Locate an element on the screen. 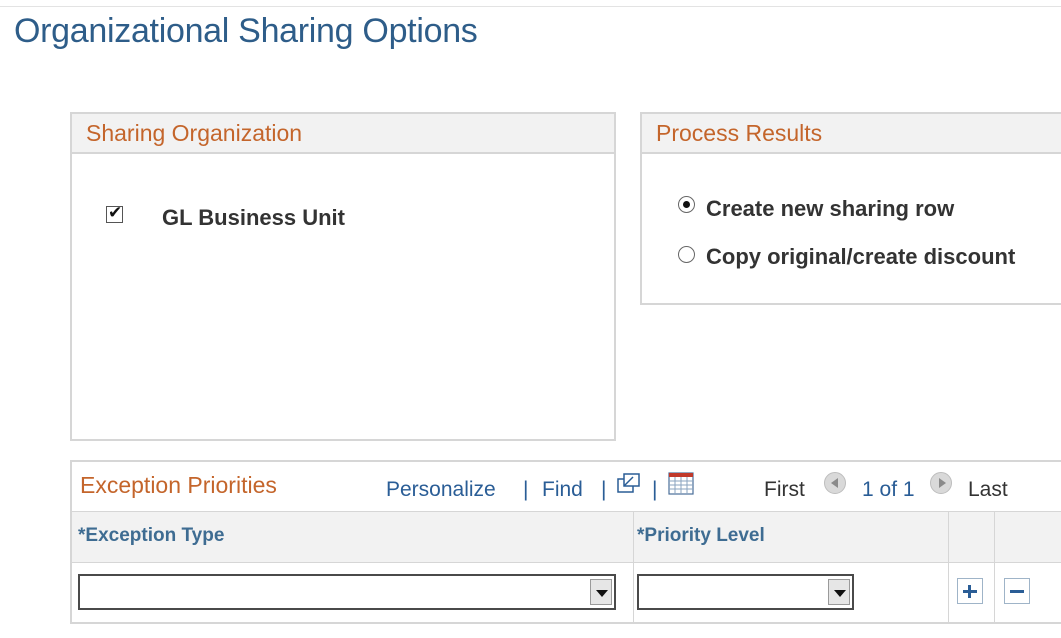 This screenshot has height=638, width=1061. add-row-button is located at coordinates (970, 591).